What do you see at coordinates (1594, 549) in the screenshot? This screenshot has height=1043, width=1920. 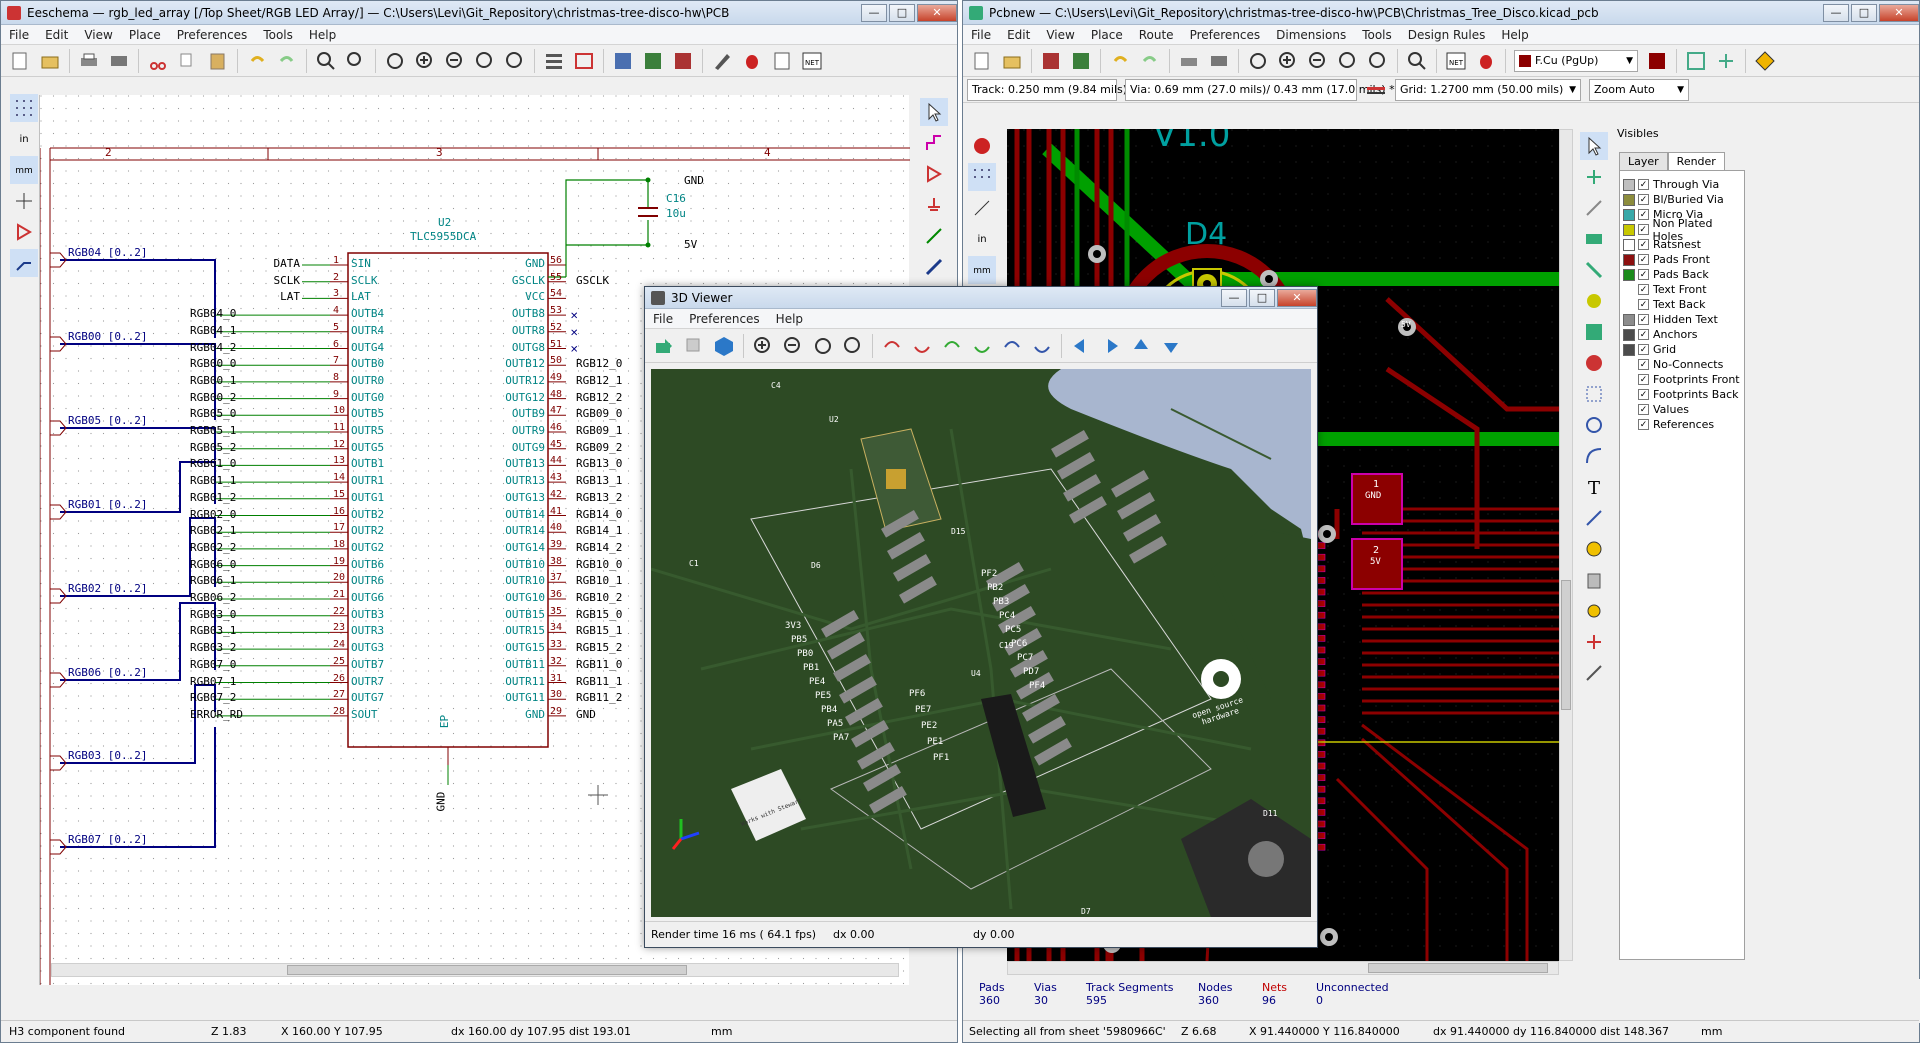 I see `add-target-icon` at bounding box center [1594, 549].